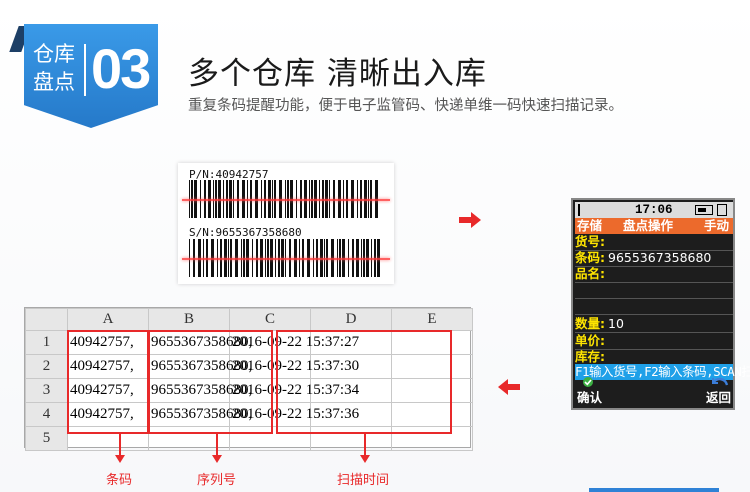 This screenshot has height=492, width=750. I want to click on field-barcode: 条码: 9655367358680, so click(654, 258).